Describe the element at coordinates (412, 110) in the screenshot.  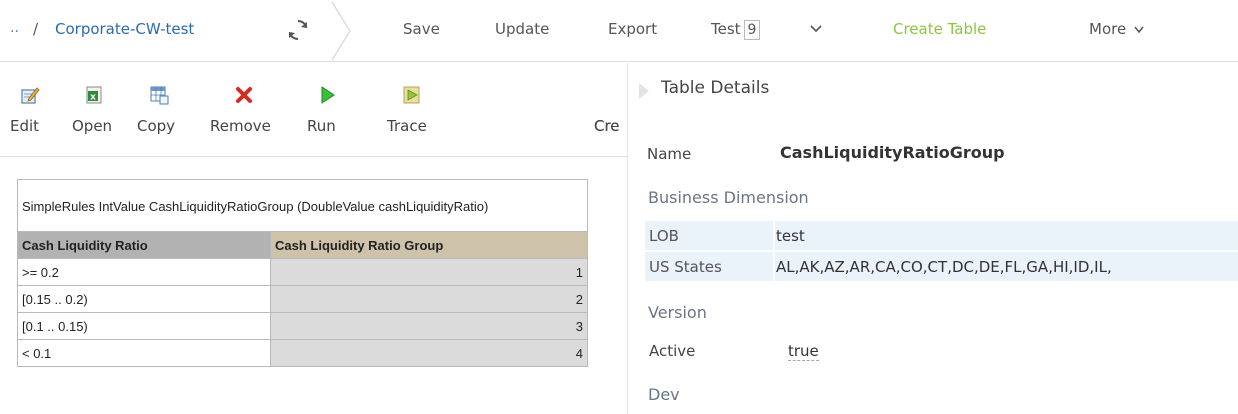
I see `trace-button: Trace` at that location.